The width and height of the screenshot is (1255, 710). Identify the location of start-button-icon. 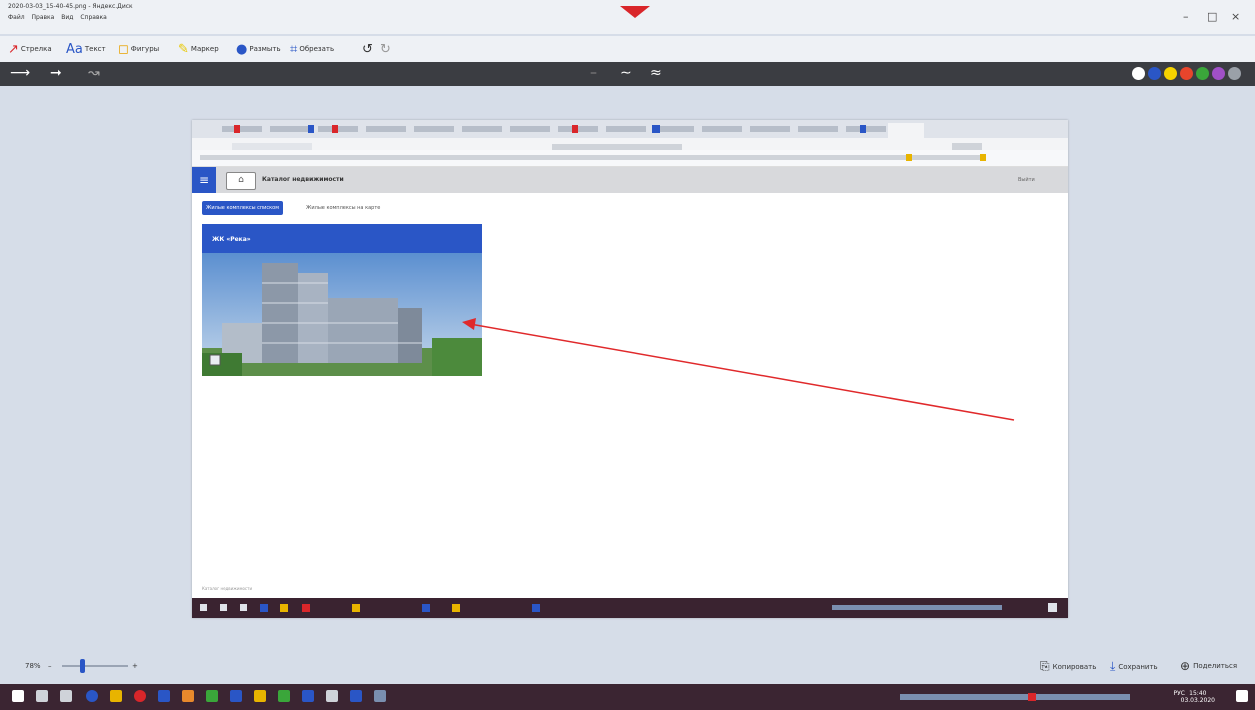
(18, 696).